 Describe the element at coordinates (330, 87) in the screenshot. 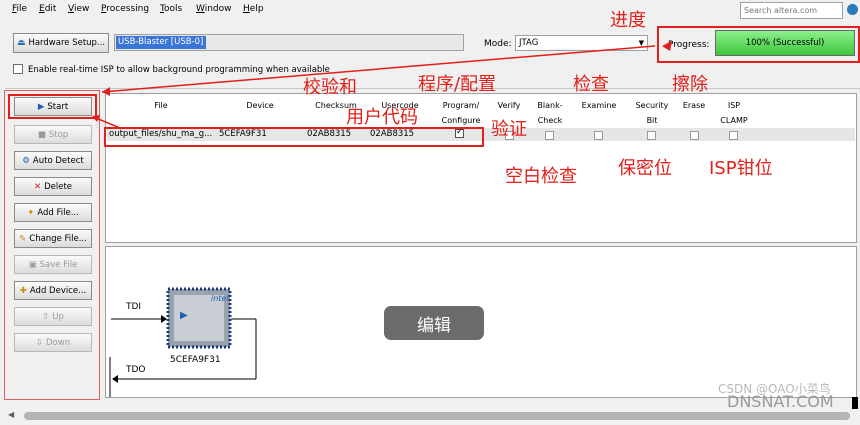

I see `annotation-checksum: 校验和` at that location.